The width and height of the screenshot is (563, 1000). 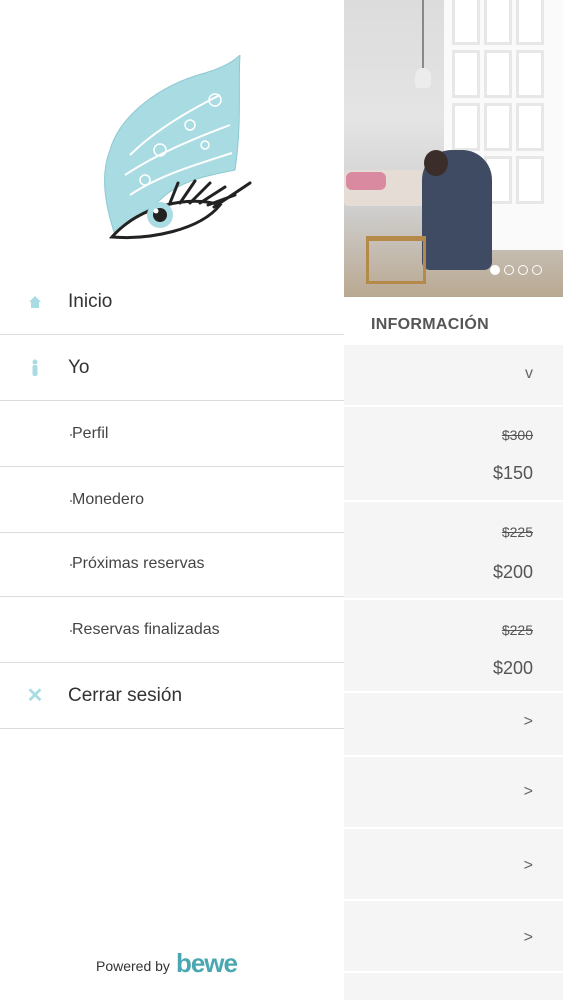 I want to click on menu-item-label: Monedero, so click(x=108, y=499).